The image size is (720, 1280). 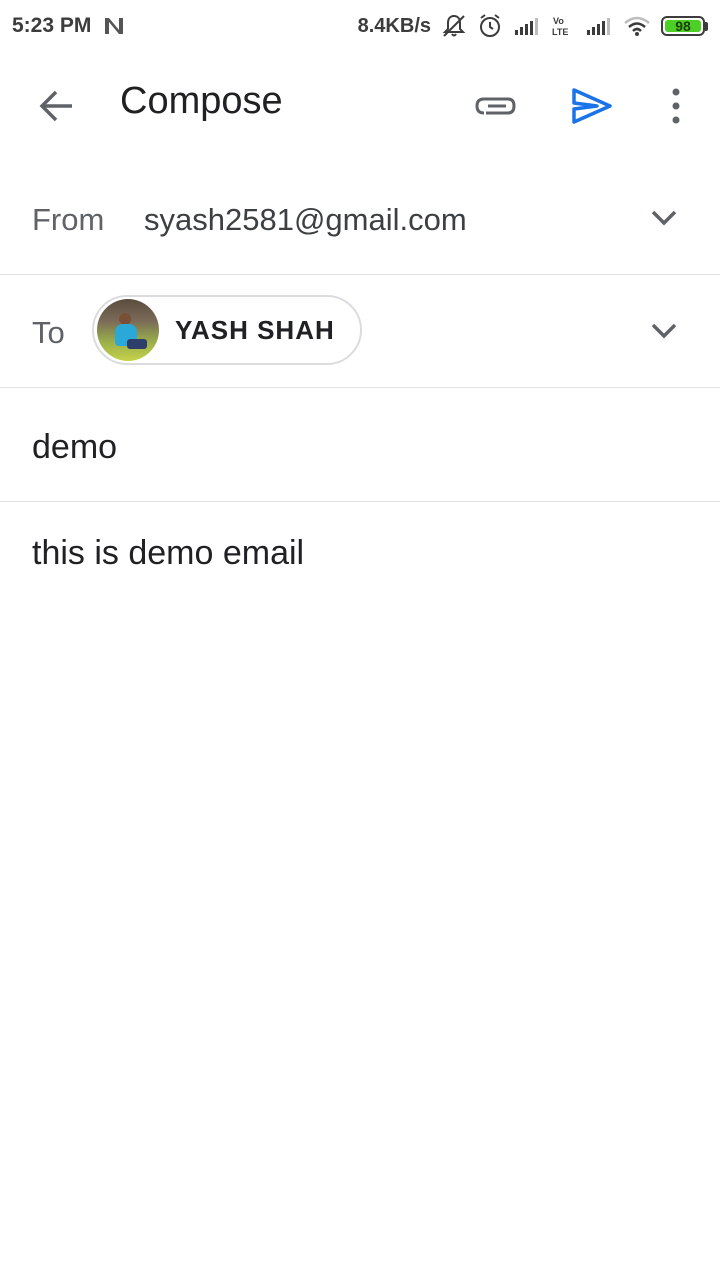 I want to click on from-address: syash2581@gmail.com, so click(x=305, y=220).